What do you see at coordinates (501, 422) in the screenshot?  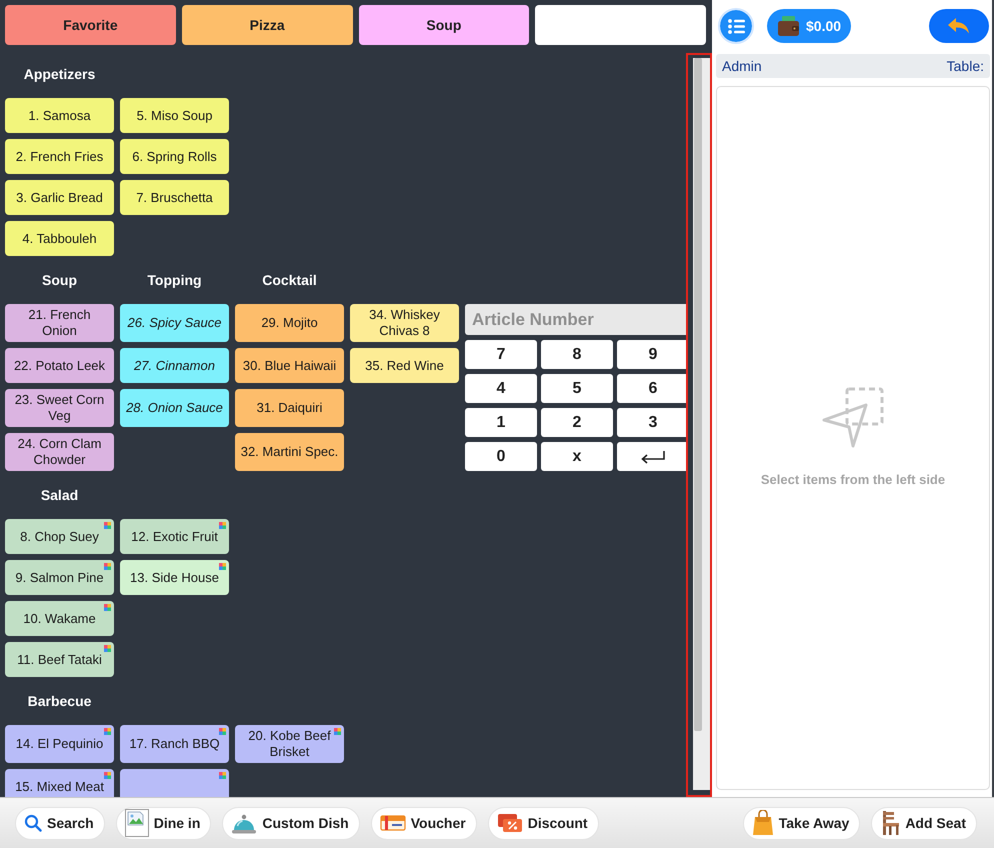 I see `keypad-key: 1` at bounding box center [501, 422].